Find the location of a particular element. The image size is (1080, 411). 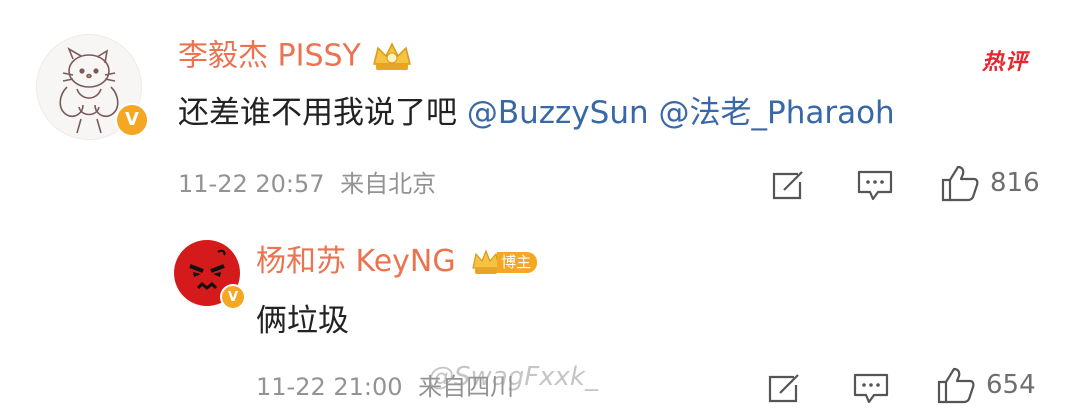

like-count: 816 is located at coordinates (1015, 183).